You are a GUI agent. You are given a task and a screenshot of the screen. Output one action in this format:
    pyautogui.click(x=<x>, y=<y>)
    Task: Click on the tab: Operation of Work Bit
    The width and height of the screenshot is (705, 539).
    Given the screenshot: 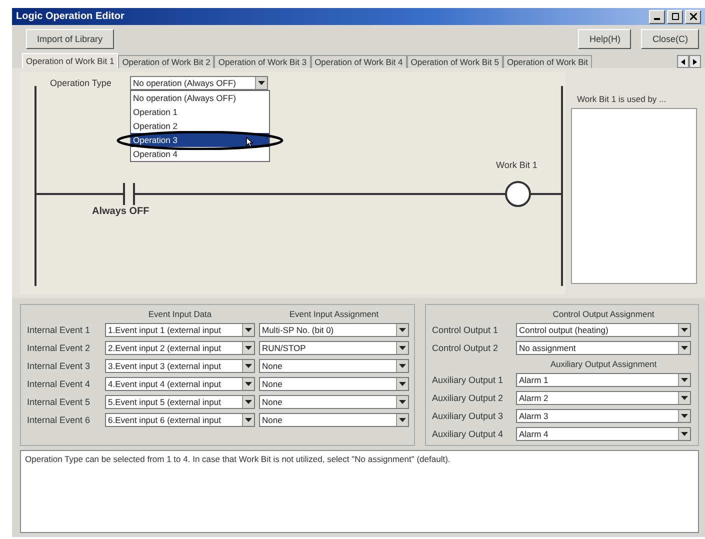 What is the action you would take?
    pyautogui.click(x=547, y=61)
    